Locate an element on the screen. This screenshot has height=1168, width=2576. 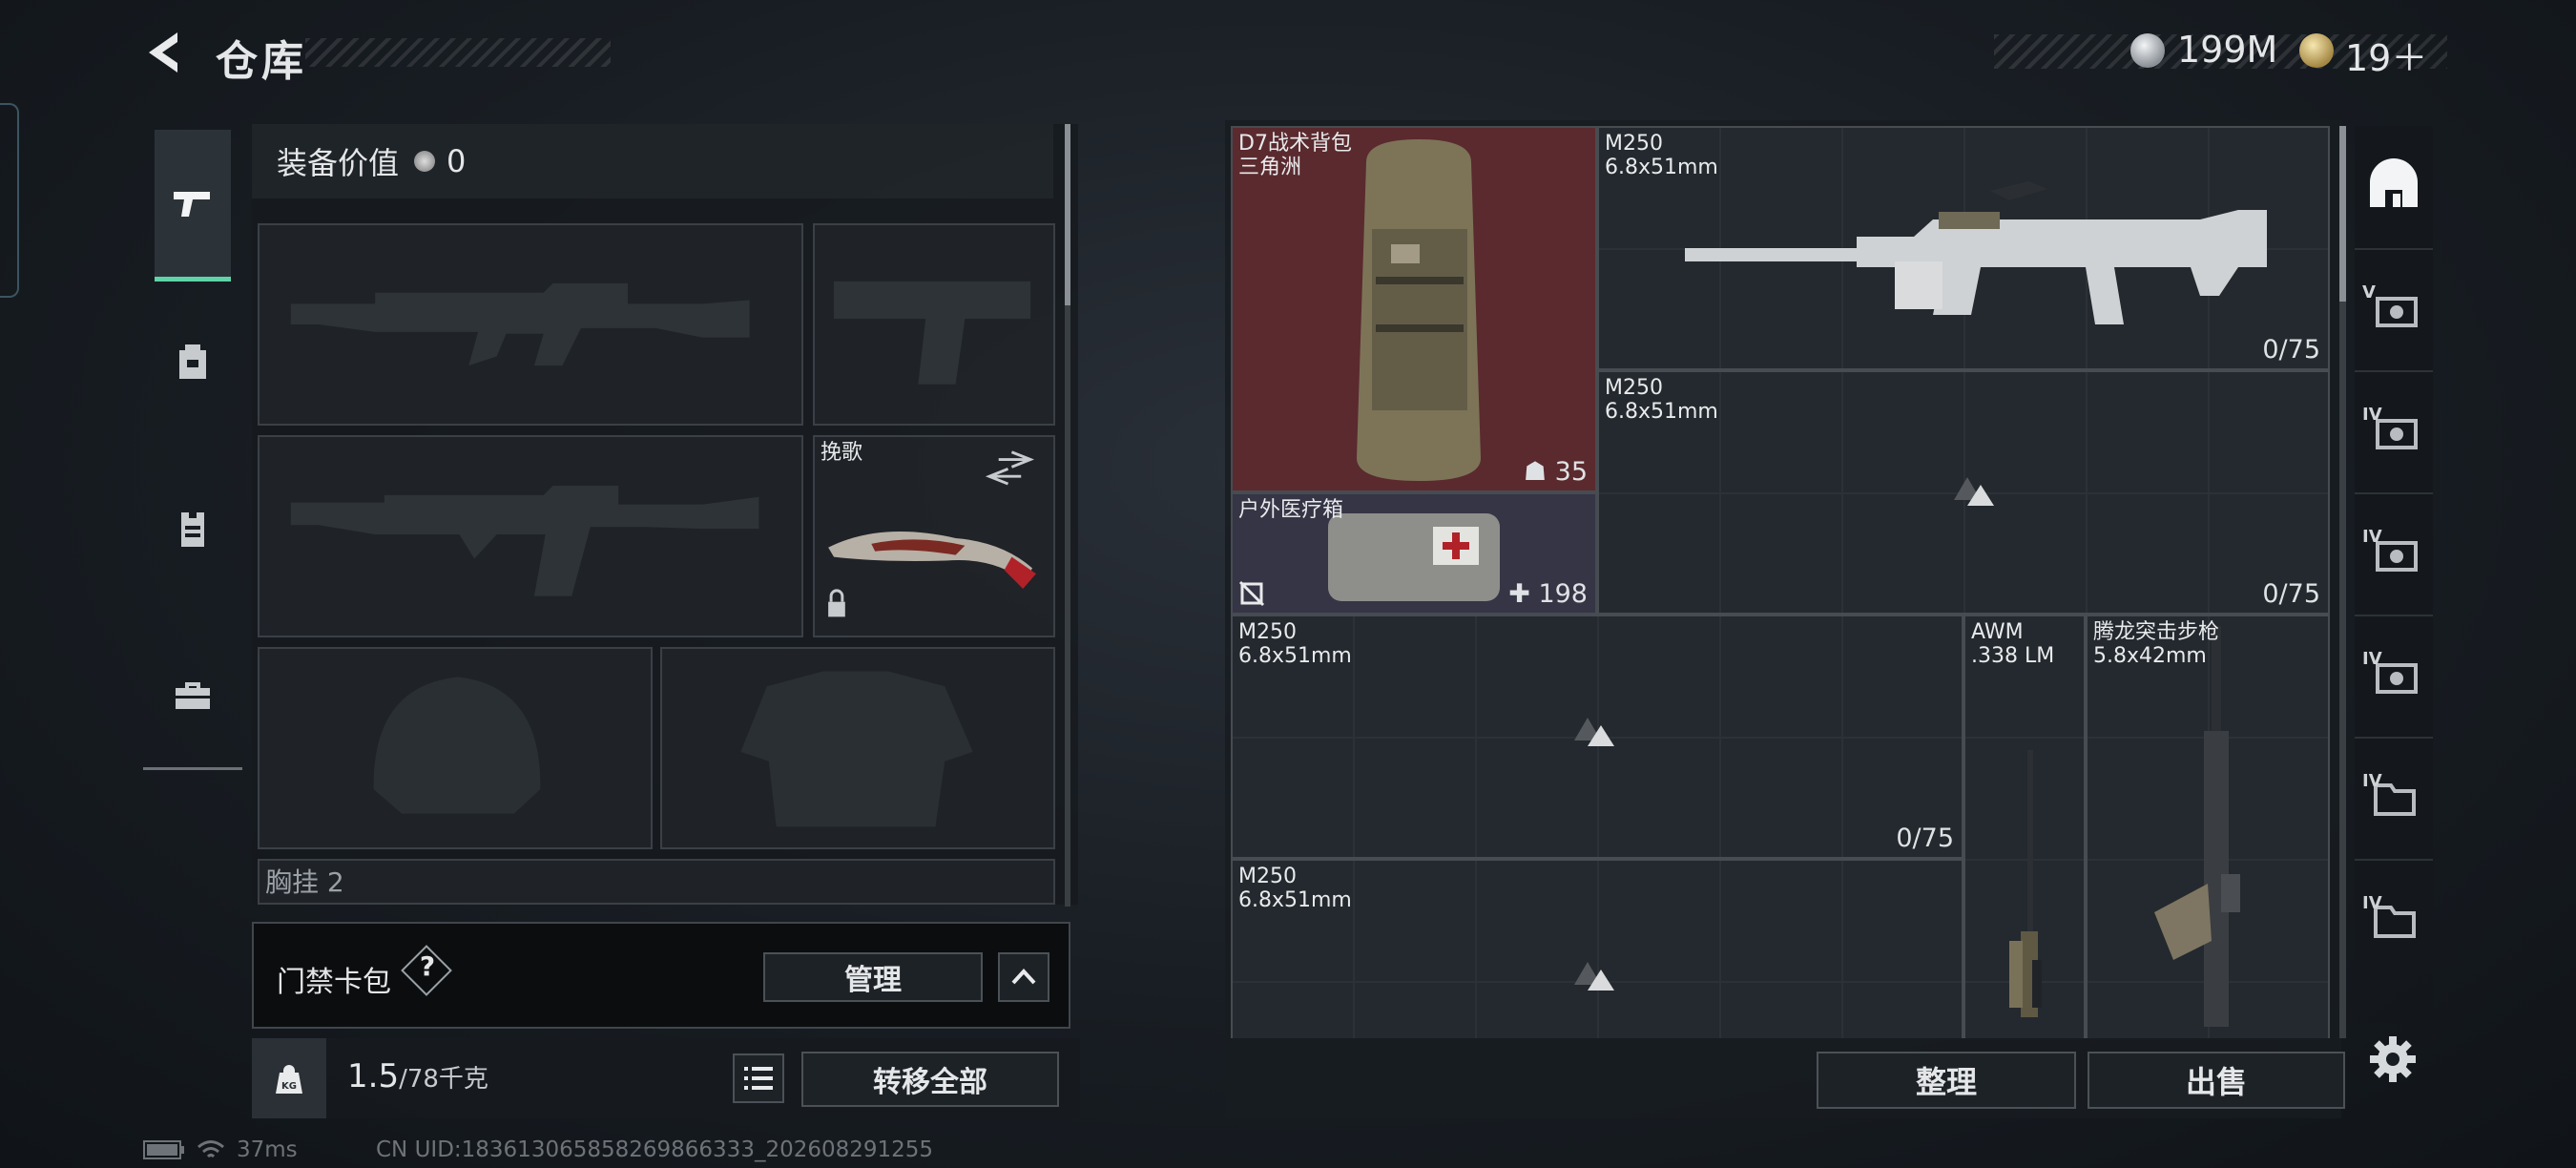
manage-button: 管理 is located at coordinates (873, 977).